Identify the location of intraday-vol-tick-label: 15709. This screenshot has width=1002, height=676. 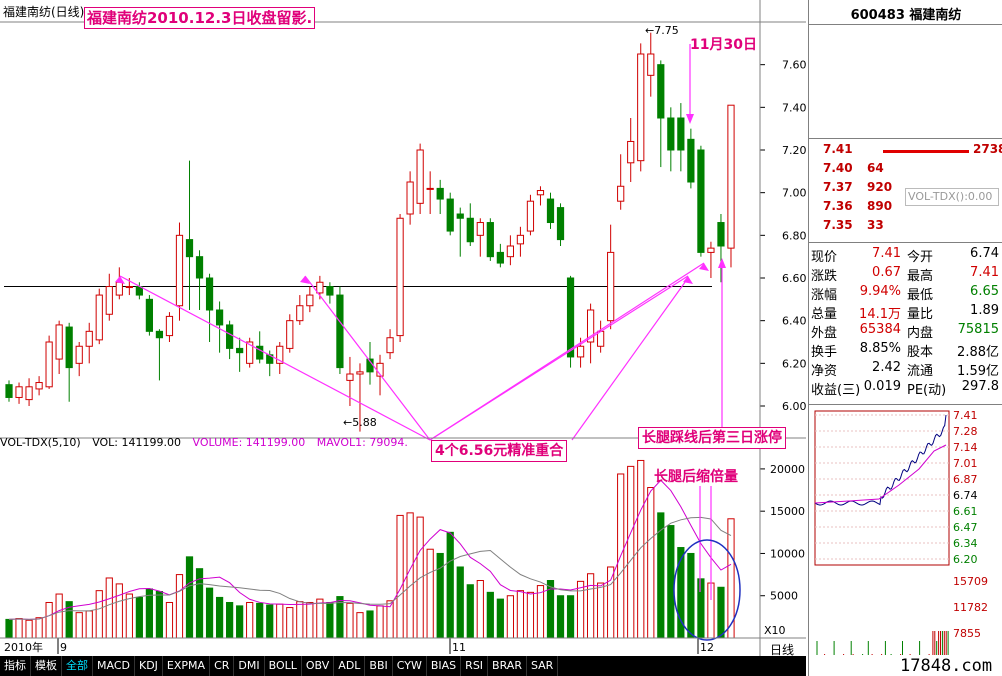
(970, 581).